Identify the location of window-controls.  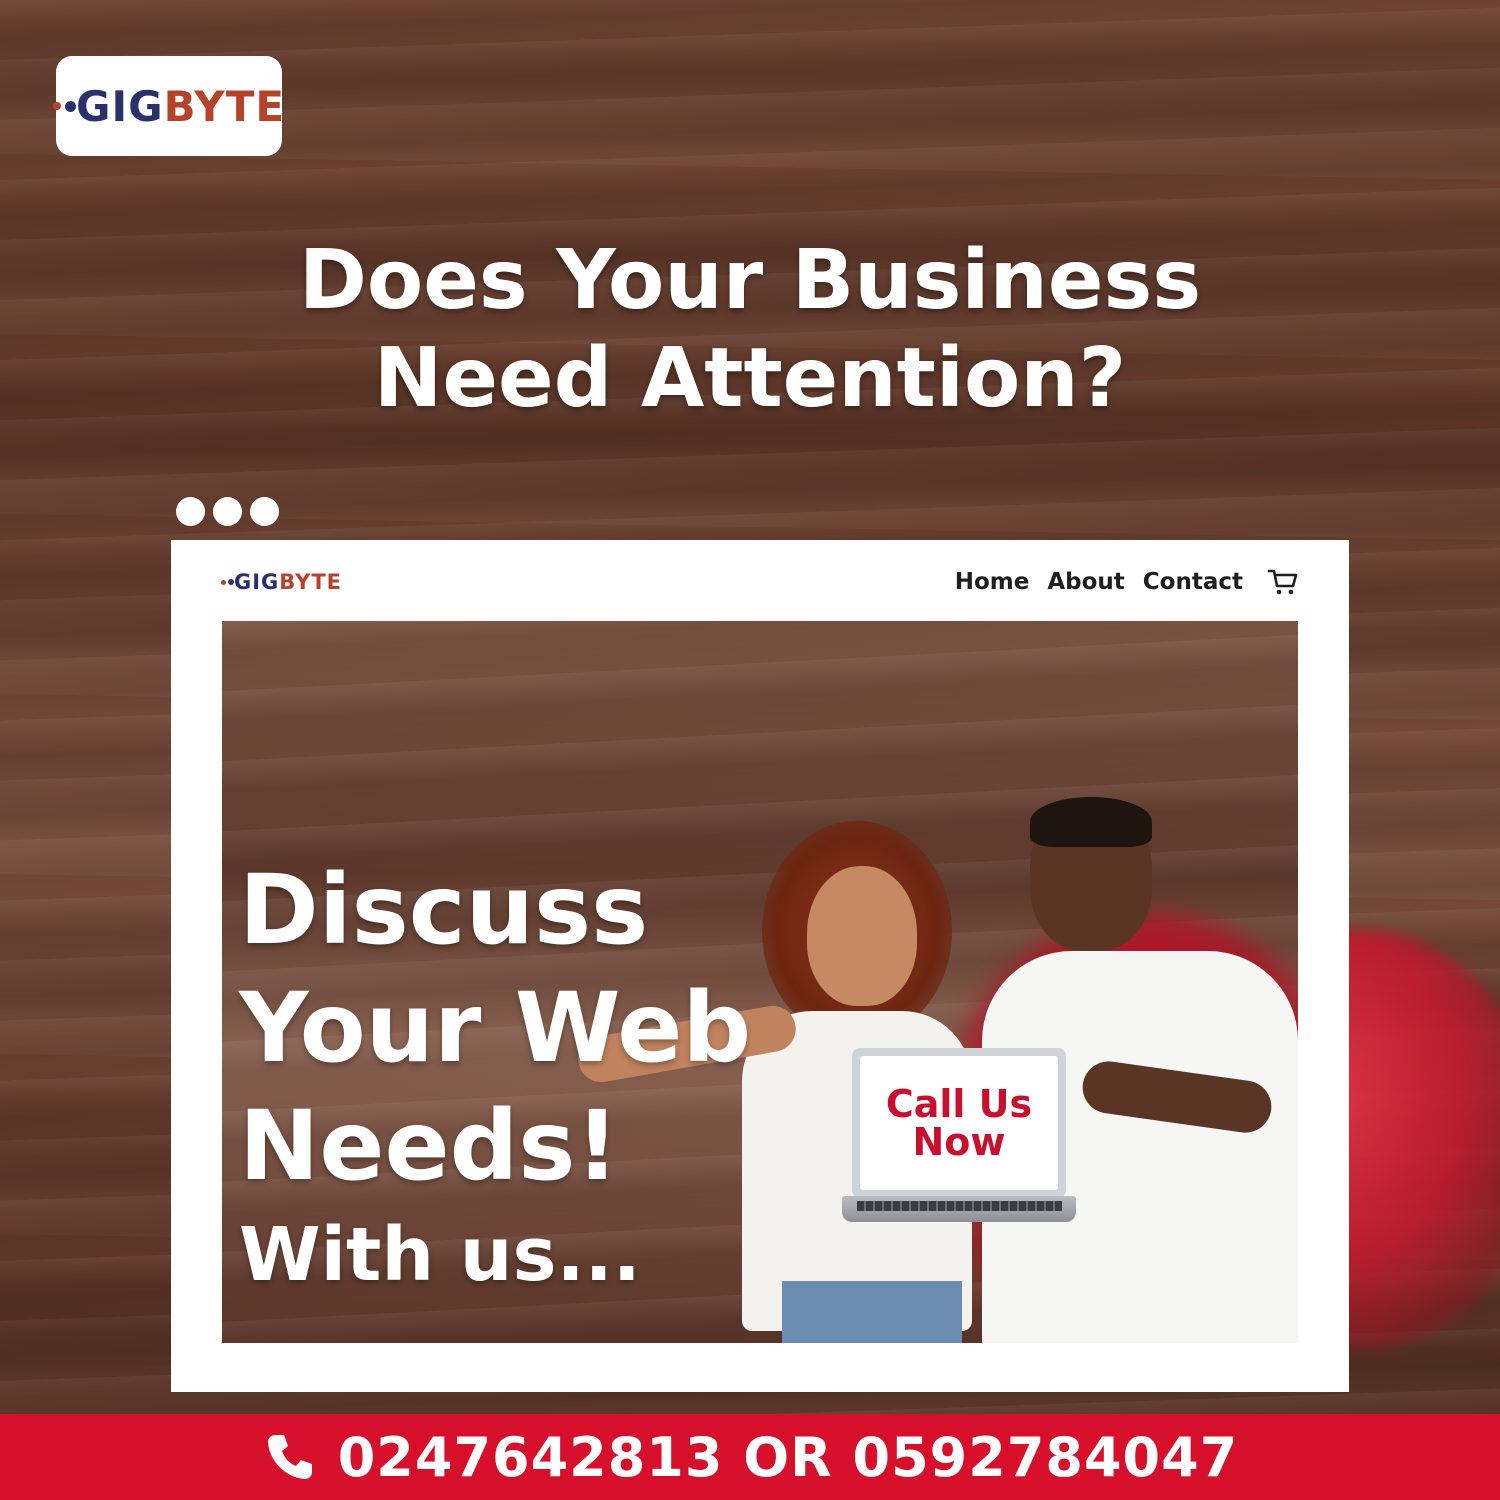
(227, 511).